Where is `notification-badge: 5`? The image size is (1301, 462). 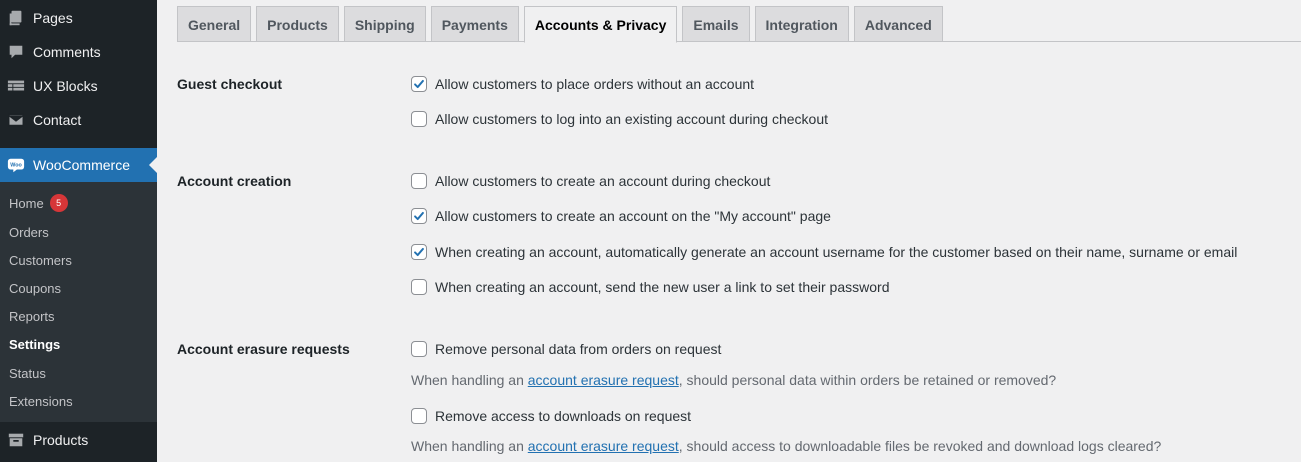 notification-badge: 5 is located at coordinates (58, 203).